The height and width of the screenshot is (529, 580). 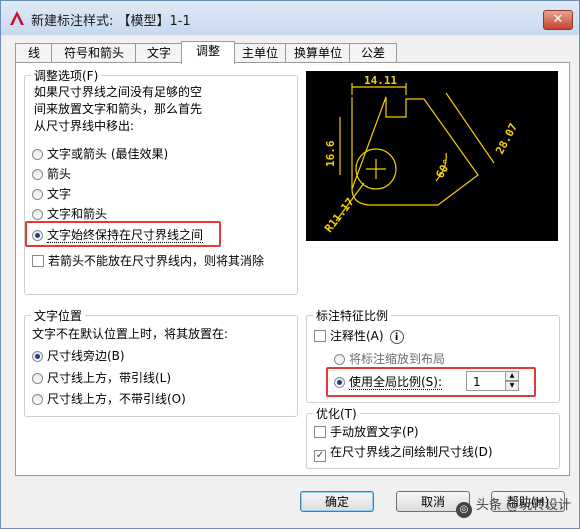 I want to click on watermark-logo-icon: ◎, so click(x=463, y=510).